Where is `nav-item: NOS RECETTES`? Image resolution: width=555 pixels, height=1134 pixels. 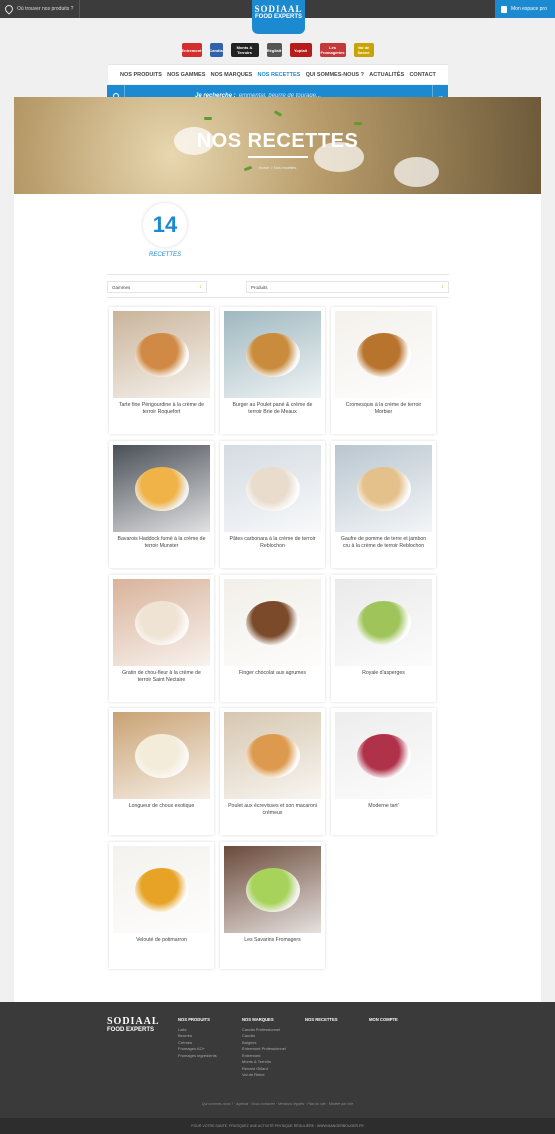
nav-item: NOS RECETTES is located at coordinates (279, 75).